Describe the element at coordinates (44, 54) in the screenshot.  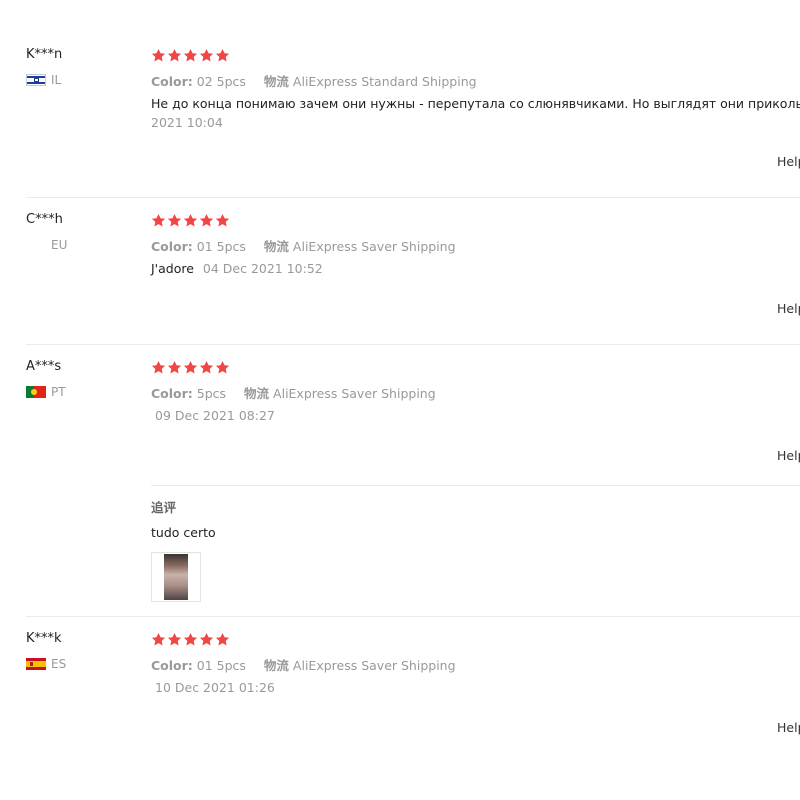
I see `reviewer-name: K***n` at that location.